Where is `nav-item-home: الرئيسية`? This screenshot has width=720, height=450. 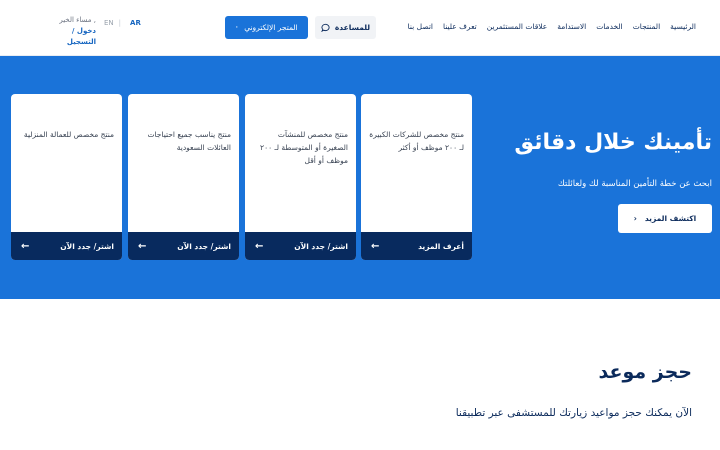
nav-item-home: الرئيسية is located at coordinates (683, 26).